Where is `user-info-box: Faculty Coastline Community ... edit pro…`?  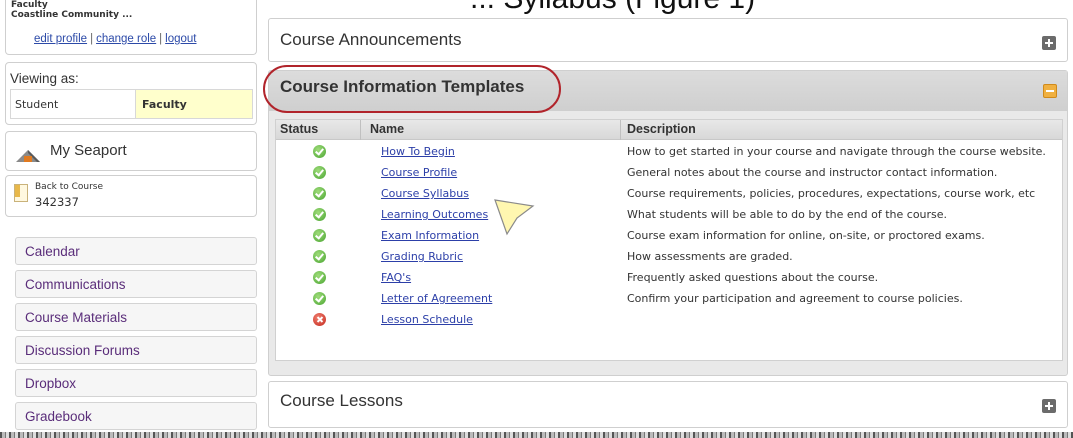 user-info-box: Faculty Coastline Community ... edit pro… is located at coordinates (131, 27).